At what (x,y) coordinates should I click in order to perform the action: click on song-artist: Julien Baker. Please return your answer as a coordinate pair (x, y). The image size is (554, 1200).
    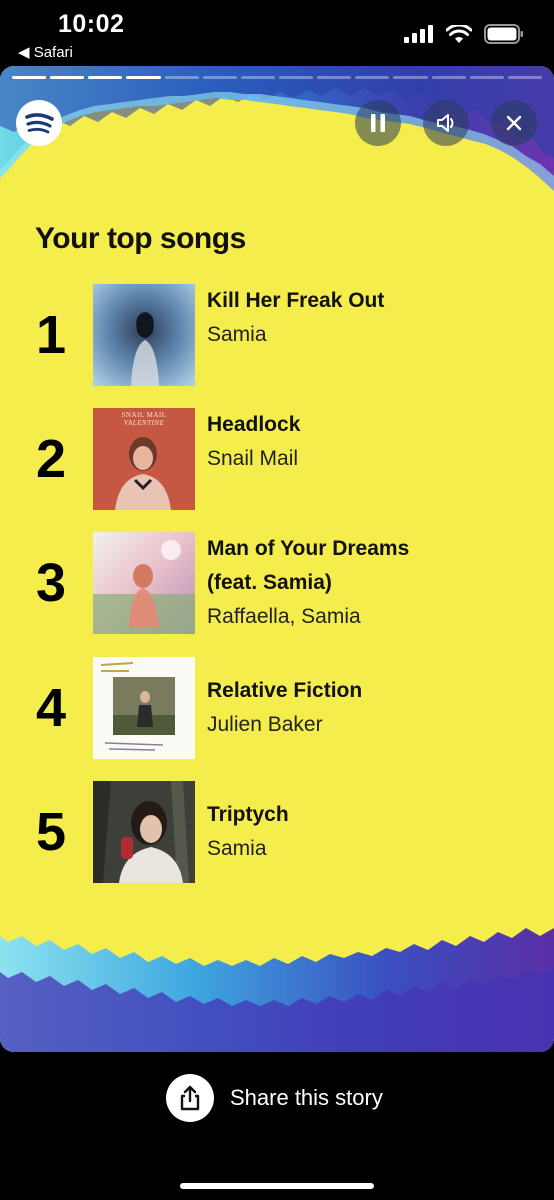
    Looking at the image, I should click on (265, 724).